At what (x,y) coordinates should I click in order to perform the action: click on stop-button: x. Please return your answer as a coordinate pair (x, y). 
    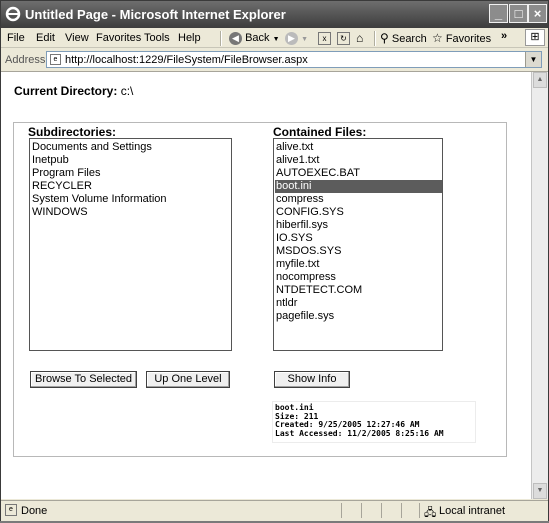
    Looking at the image, I should click on (324, 38).